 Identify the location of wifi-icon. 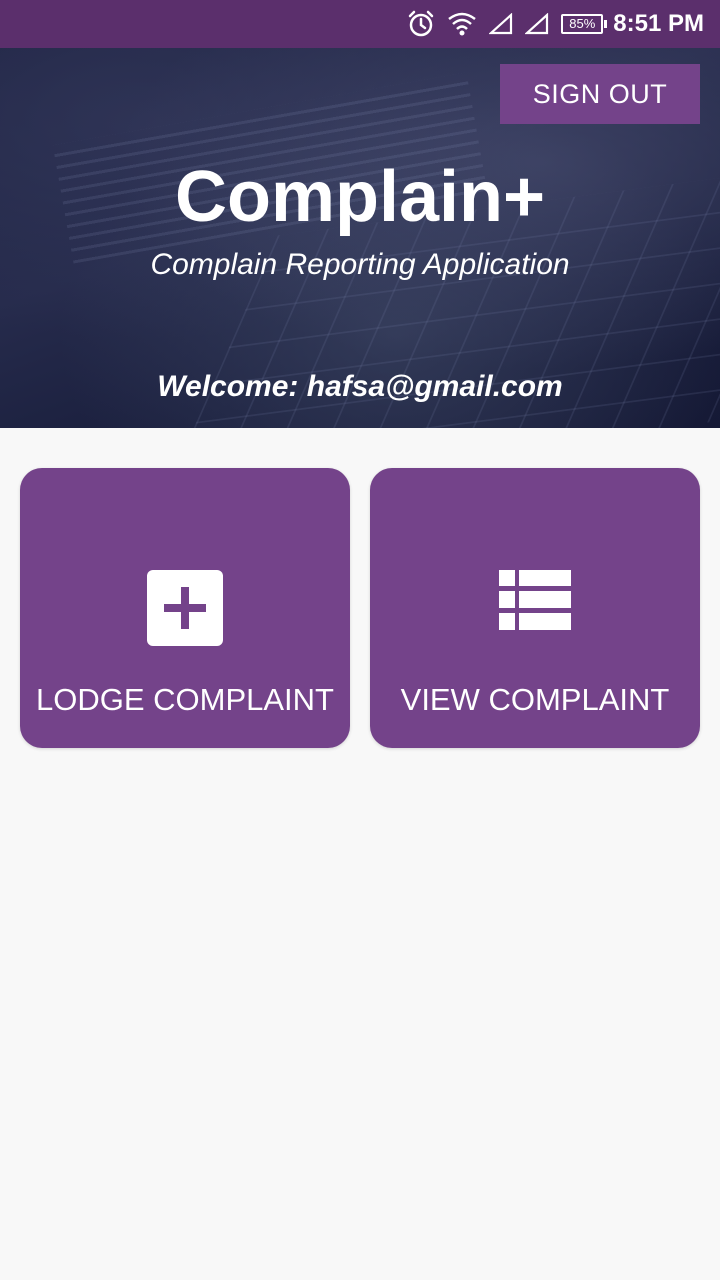
(462, 24).